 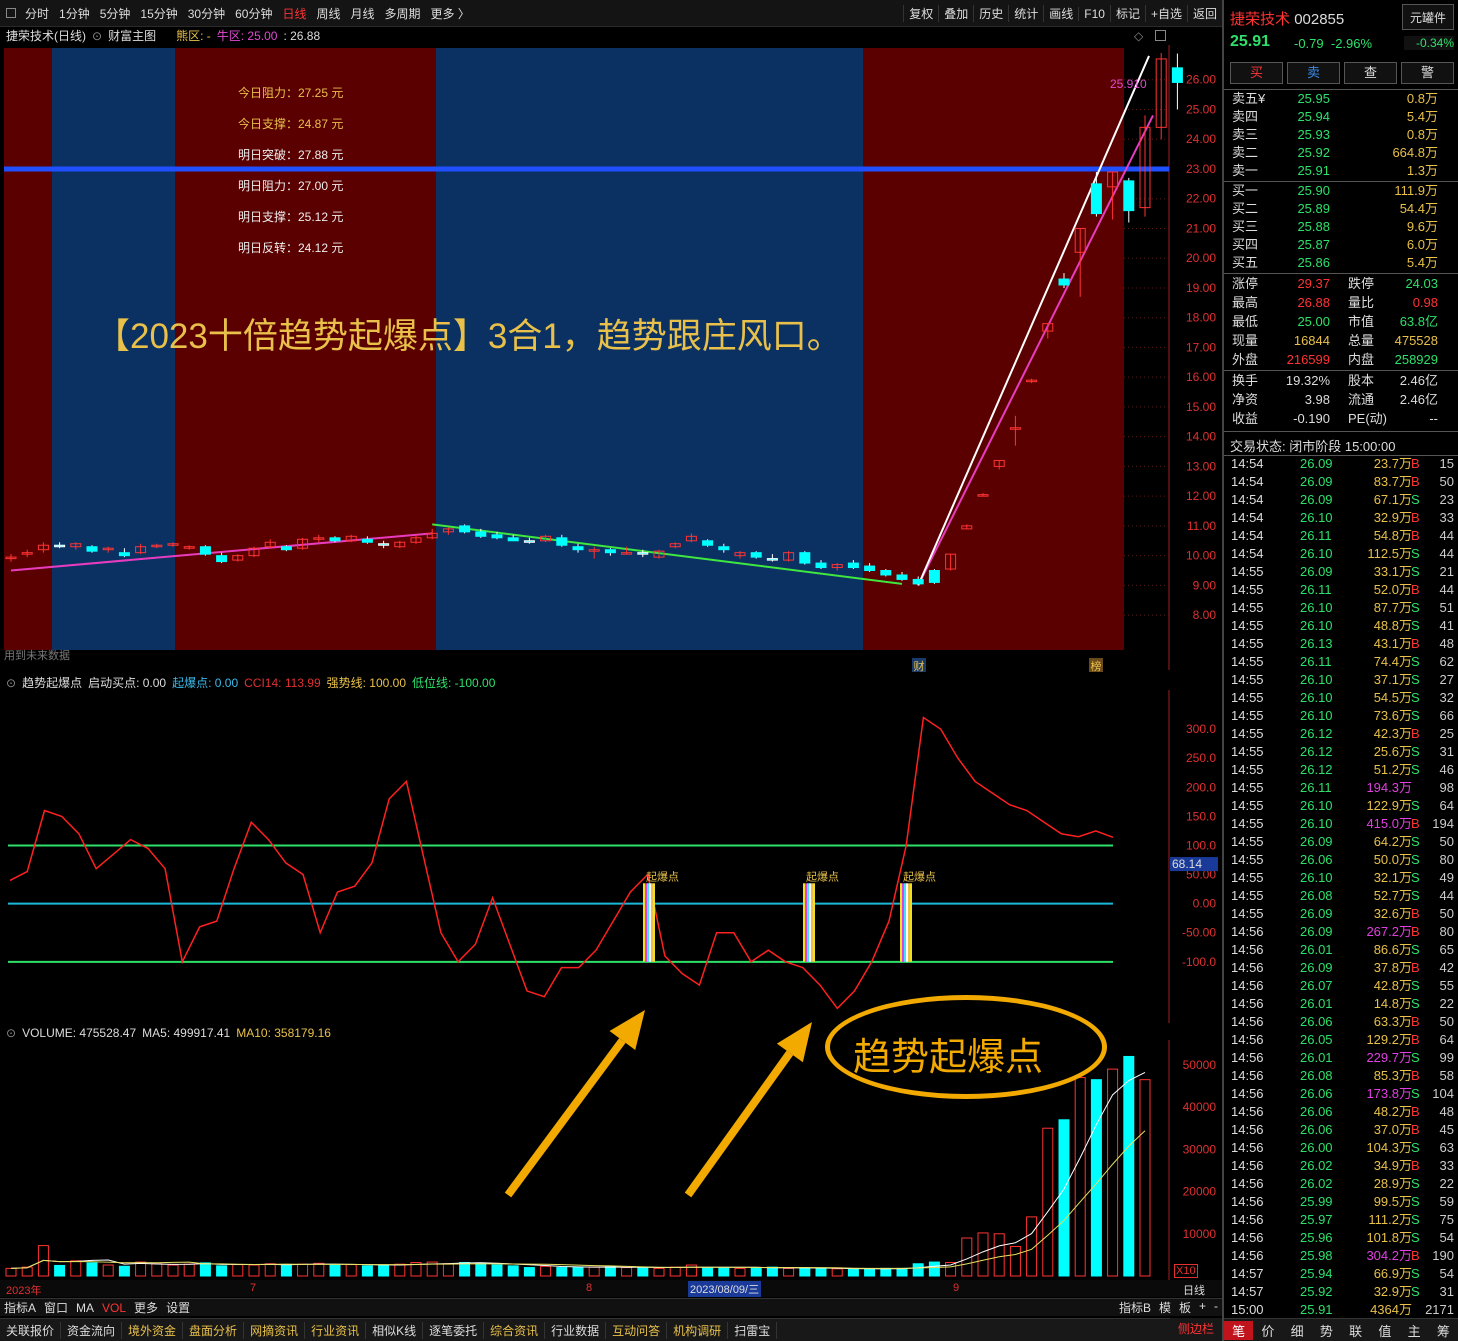 I want to click on toolbar-btn-2: 历史, so click(x=990, y=13).